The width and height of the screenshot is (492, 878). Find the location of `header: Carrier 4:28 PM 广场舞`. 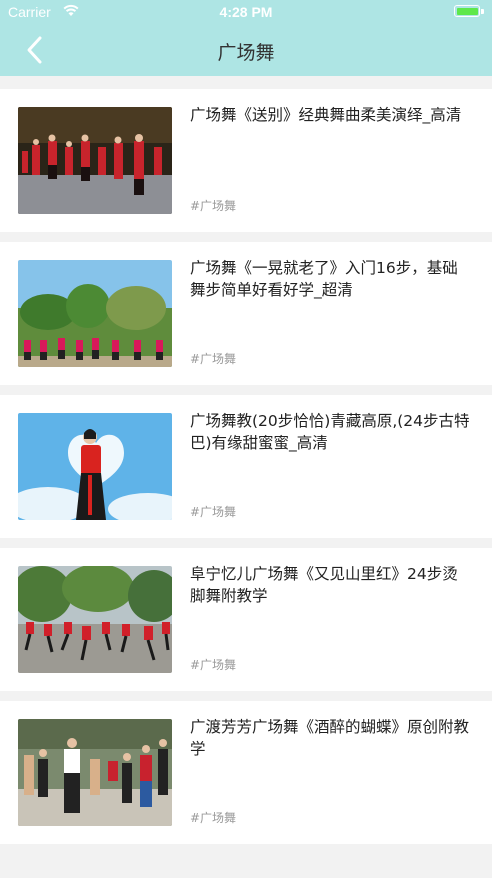

header: Carrier 4:28 PM 广场舞 is located at coordinates (246, 38).